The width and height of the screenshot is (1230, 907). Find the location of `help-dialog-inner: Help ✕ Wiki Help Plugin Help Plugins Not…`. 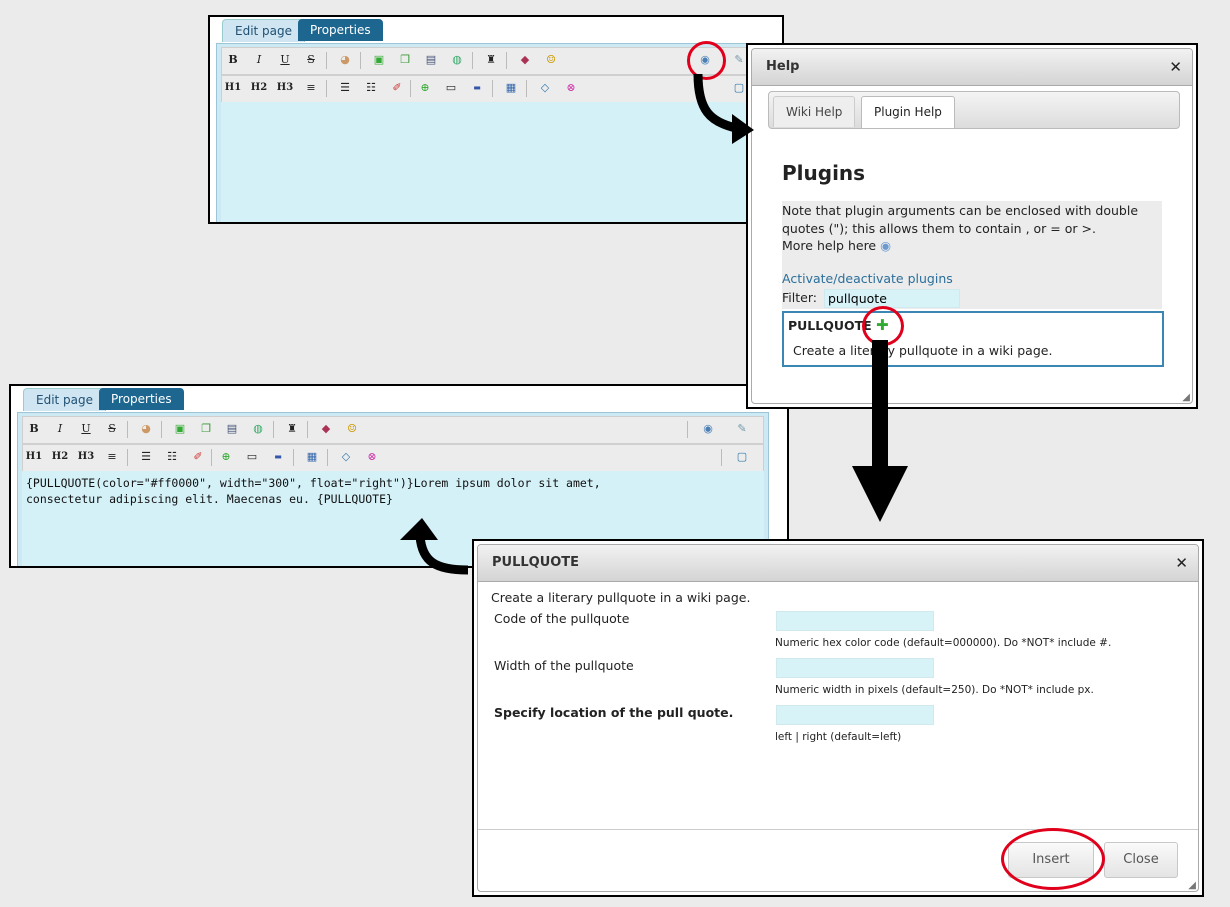

help-dialog-inner: Help ✕ Wiki Help Plugin Help Plugins Not… is located at coordinates (972, 226).